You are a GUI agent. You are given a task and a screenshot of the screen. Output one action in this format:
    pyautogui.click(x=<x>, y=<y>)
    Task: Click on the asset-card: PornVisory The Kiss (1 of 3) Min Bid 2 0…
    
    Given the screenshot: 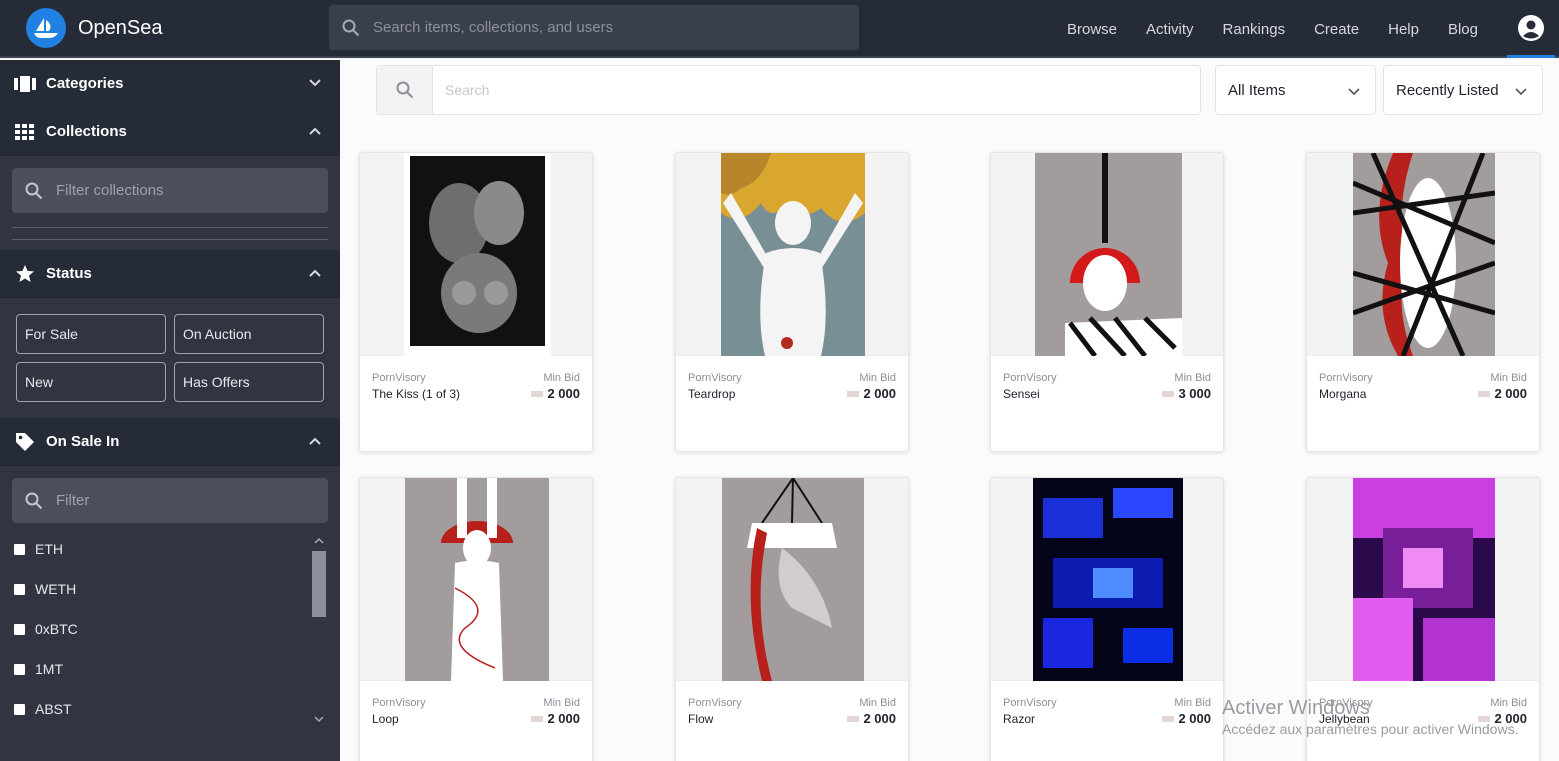 What is the action you would take?
    pyautogui.click(x=476, y=302)
    